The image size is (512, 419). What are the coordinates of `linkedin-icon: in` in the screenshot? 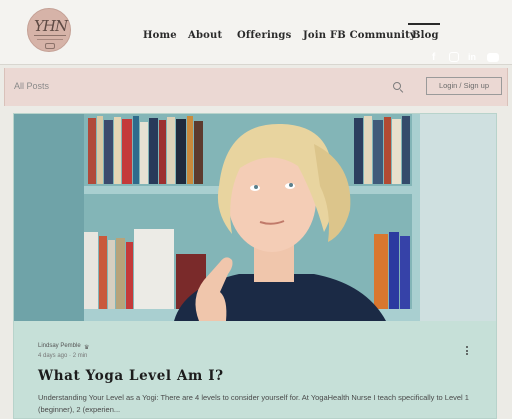 It's located at (472, 57).